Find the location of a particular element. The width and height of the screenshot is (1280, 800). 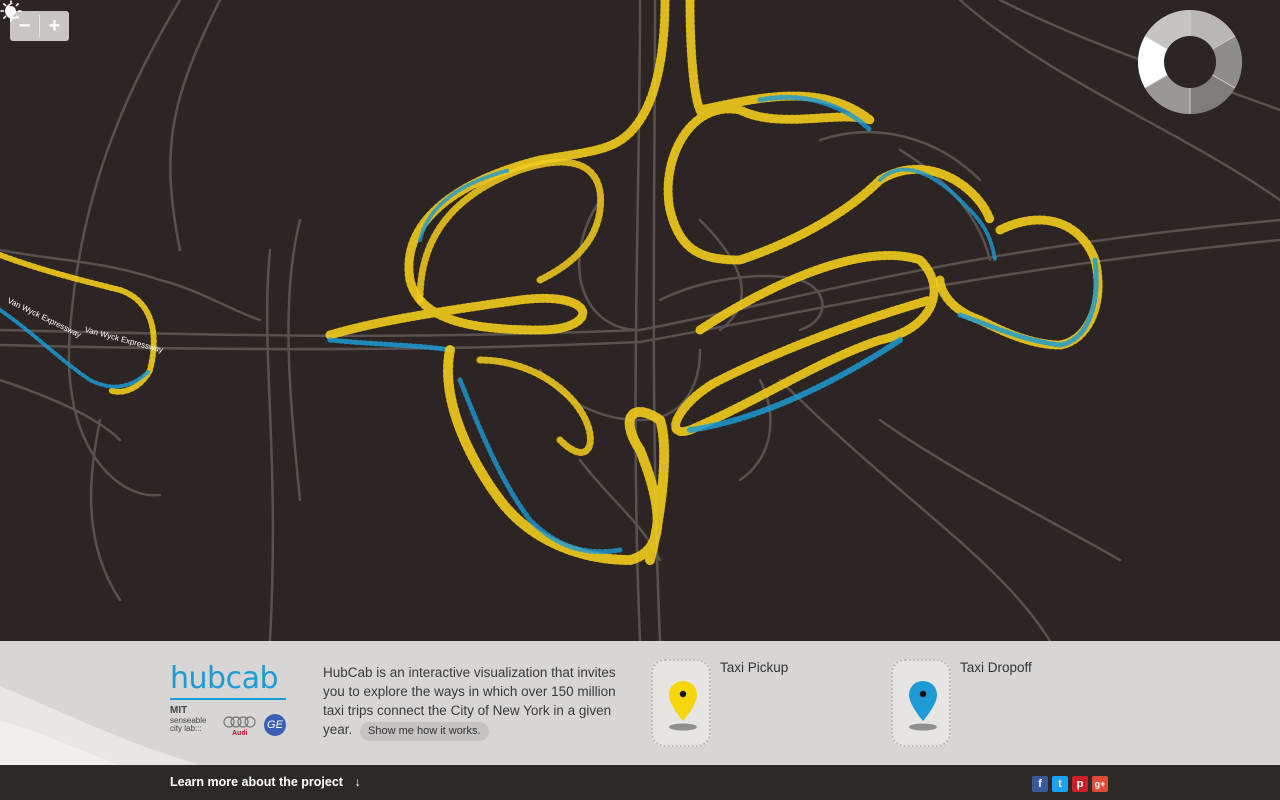

ge-logo: GE is located at coordinates (275, 725).